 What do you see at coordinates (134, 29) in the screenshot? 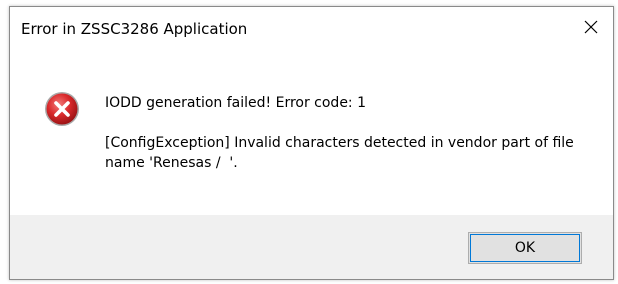
I see `window-title: Error in ZSSC3286 Application` at bounding box center [134, 29].